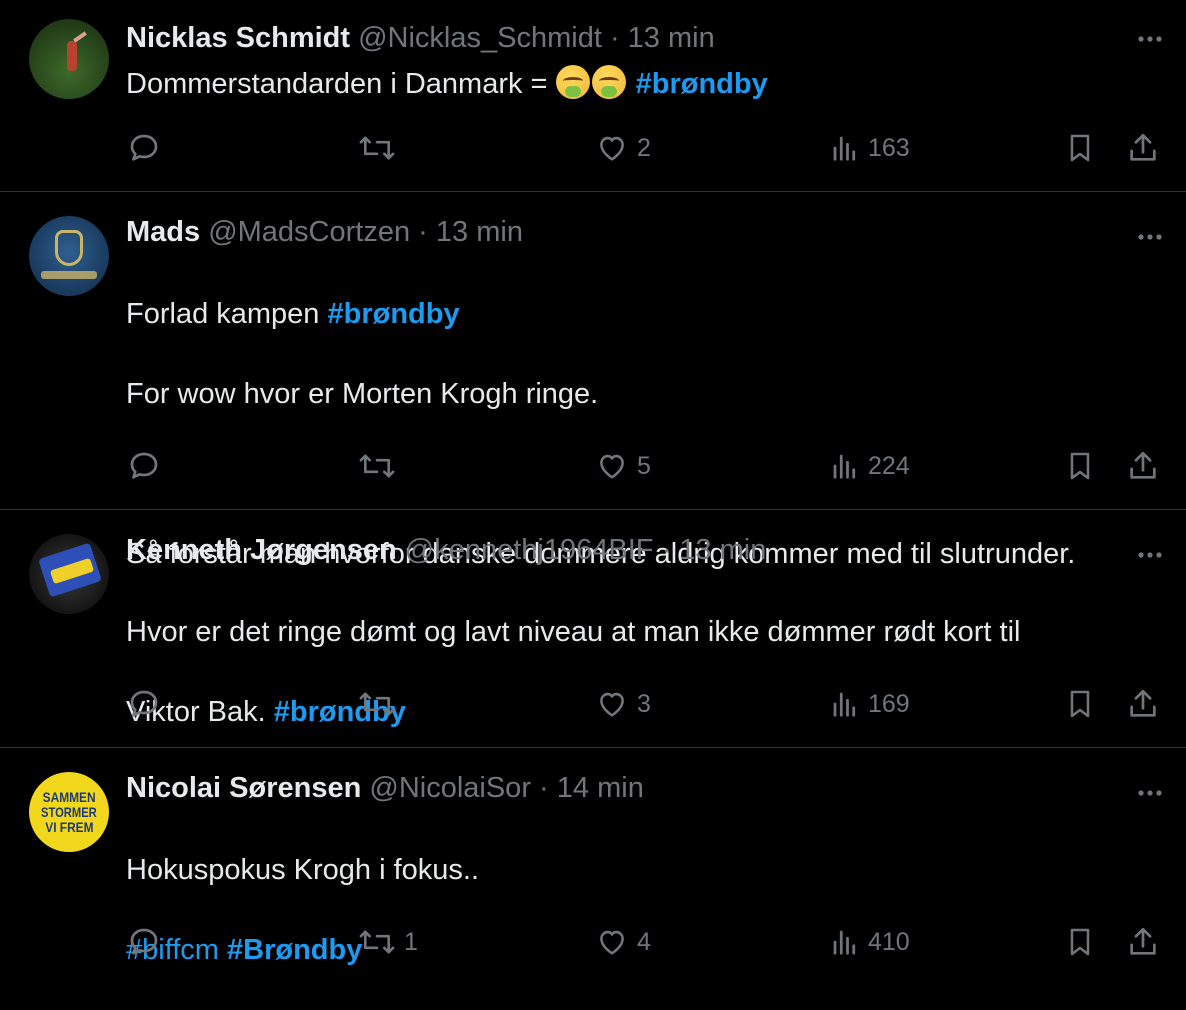  I want to click on avatar: SAMMEN STORMER VI FREM, so click(69, 812).